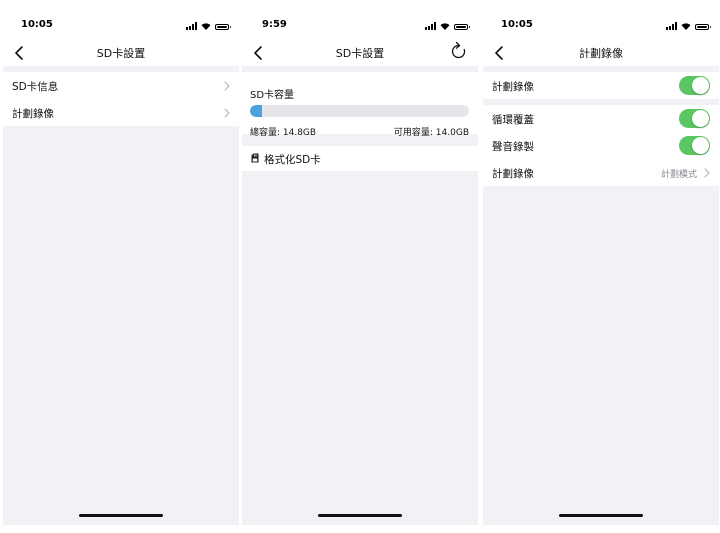 This screenshot has height=533, width=720. I want to click on row-label: SD卡信息, so click(35, 87).